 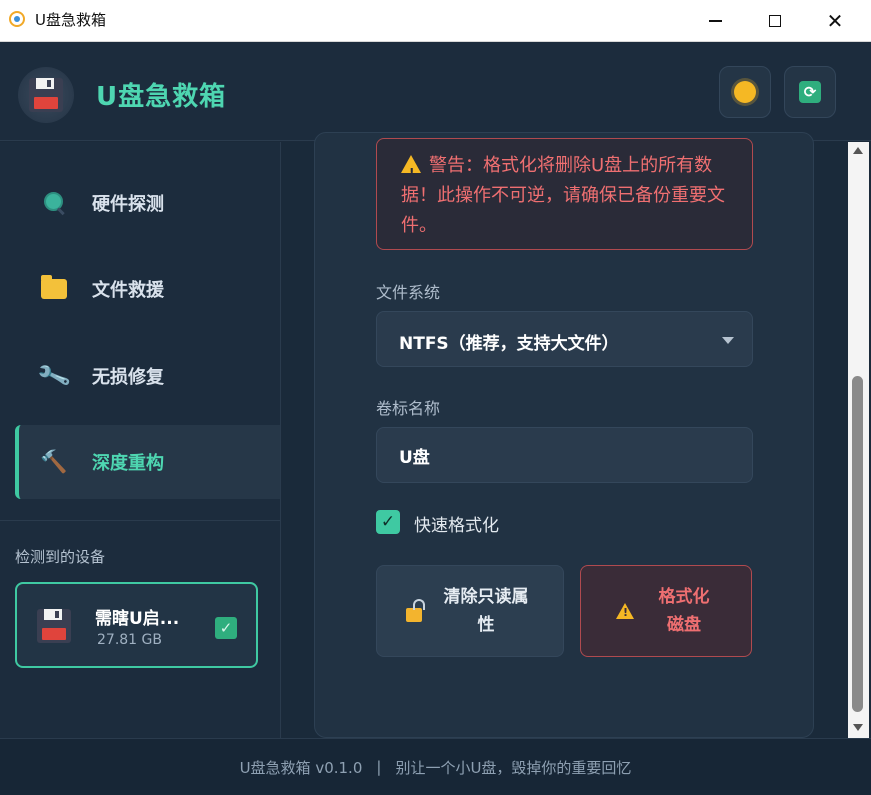 What do you see at coordinates (414, 615) in the screenshot?
I see `unlock-icon` at bounding box center [414, 615].